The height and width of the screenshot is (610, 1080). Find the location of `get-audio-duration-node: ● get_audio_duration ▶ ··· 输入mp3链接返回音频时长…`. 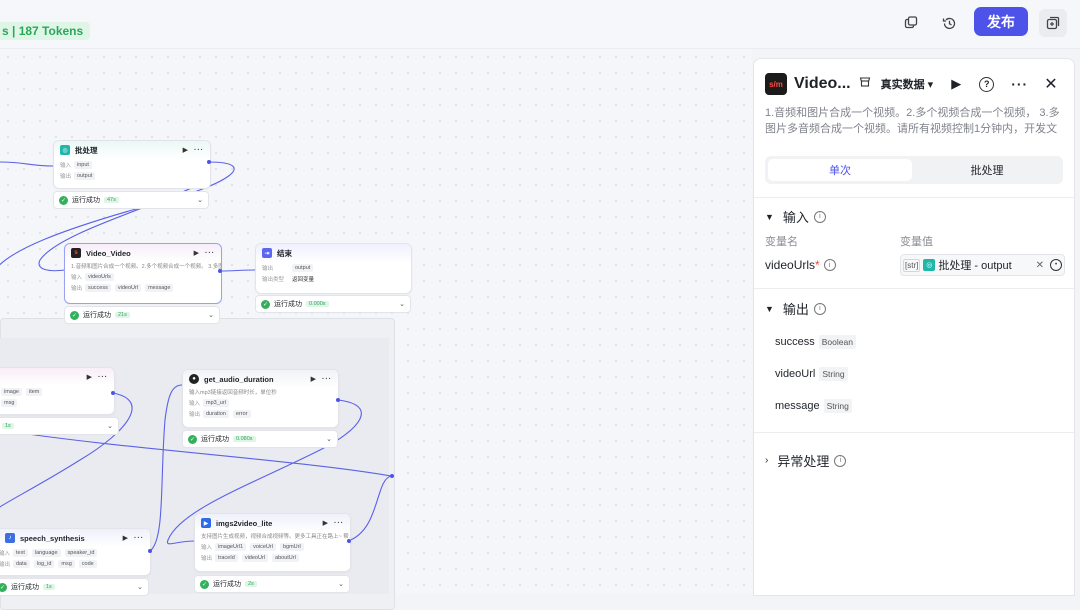

get-audio-duration-node: ● get_audio_duration ▶ ··· 输入mp3链接返回音频时长… is located at coordinates (260, 398).